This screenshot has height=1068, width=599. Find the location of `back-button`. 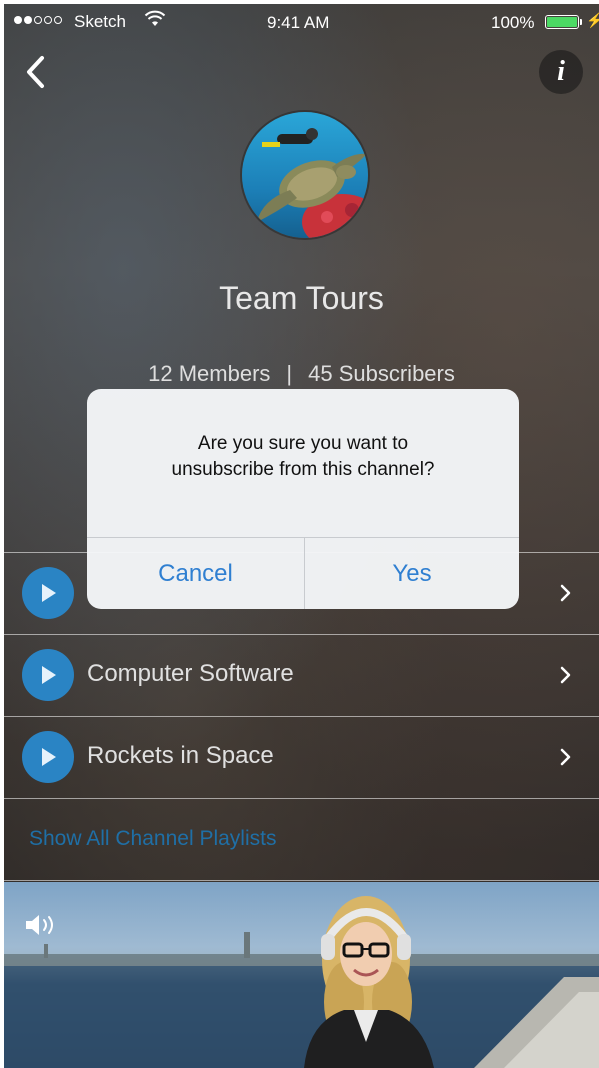

back-button is located at coordinates (38, 72).